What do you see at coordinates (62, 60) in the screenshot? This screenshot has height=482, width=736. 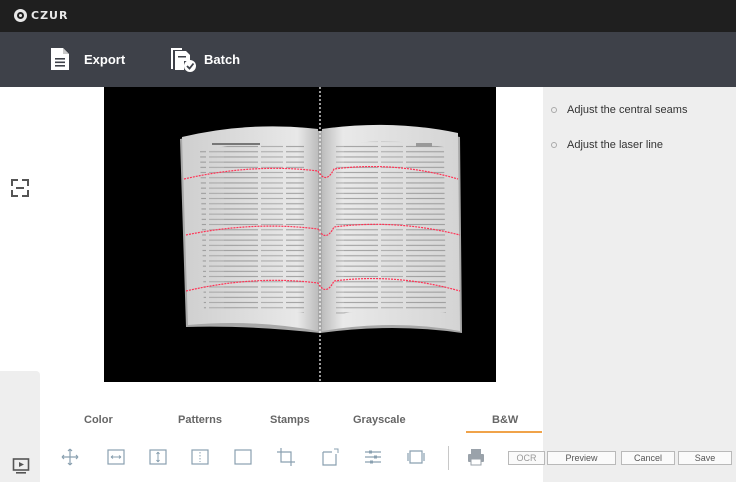 I see `document-icon` at bounding box center [62, 60].